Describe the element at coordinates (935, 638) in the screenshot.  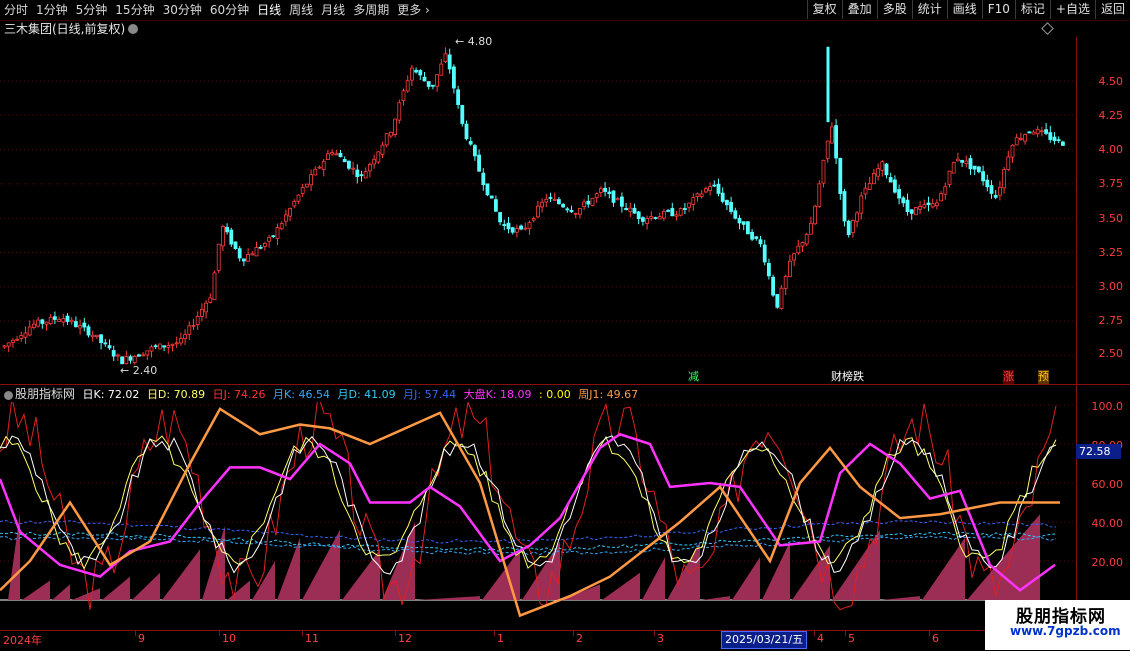
I see `month-label: 6` at that location.